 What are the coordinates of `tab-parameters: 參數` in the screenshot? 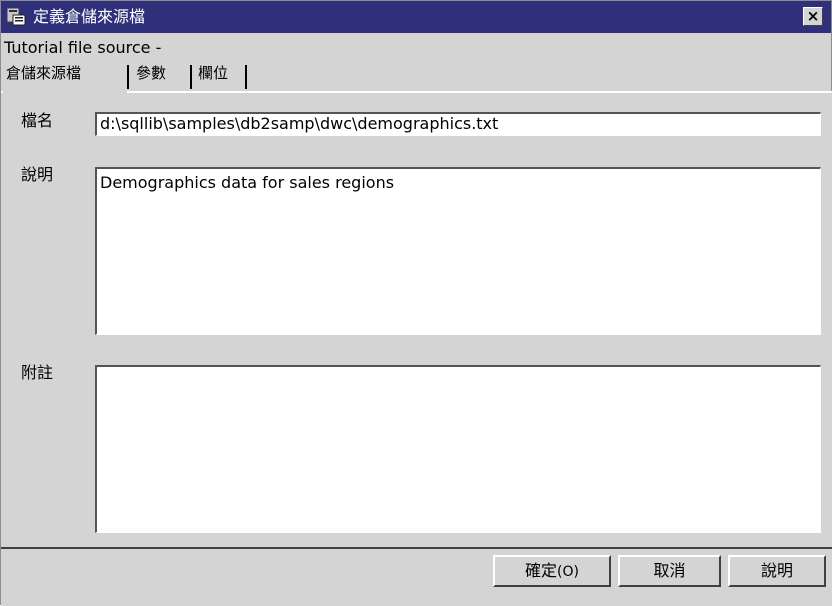 It's located at (160, 75).